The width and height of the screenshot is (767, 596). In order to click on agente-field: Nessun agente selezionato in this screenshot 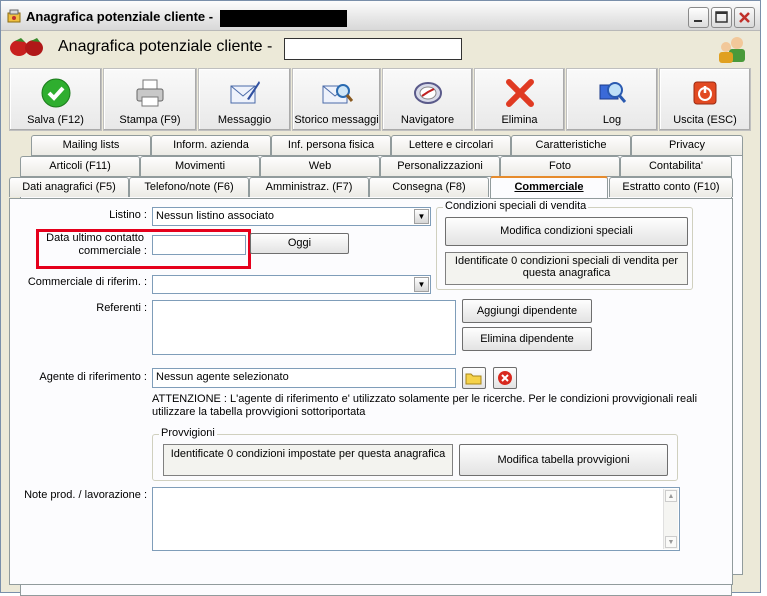, I will do `click(304, 378)`.